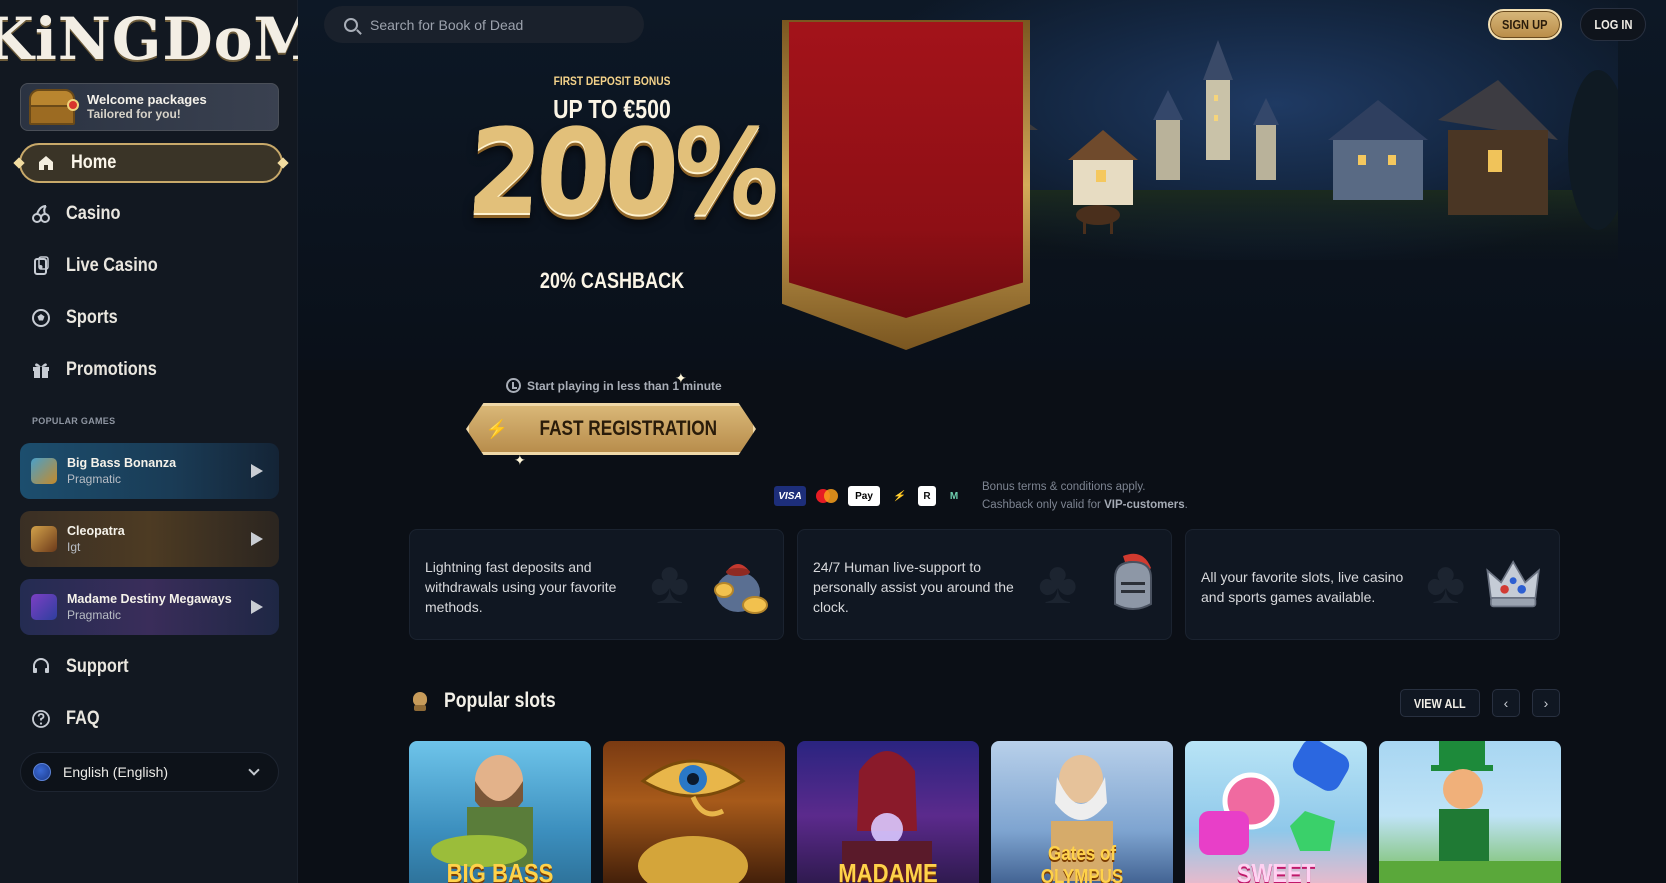  What do you see at coordinates (41, 214) in the screenshot?
I see `cherries-icon` at bounding box center [41, 214].